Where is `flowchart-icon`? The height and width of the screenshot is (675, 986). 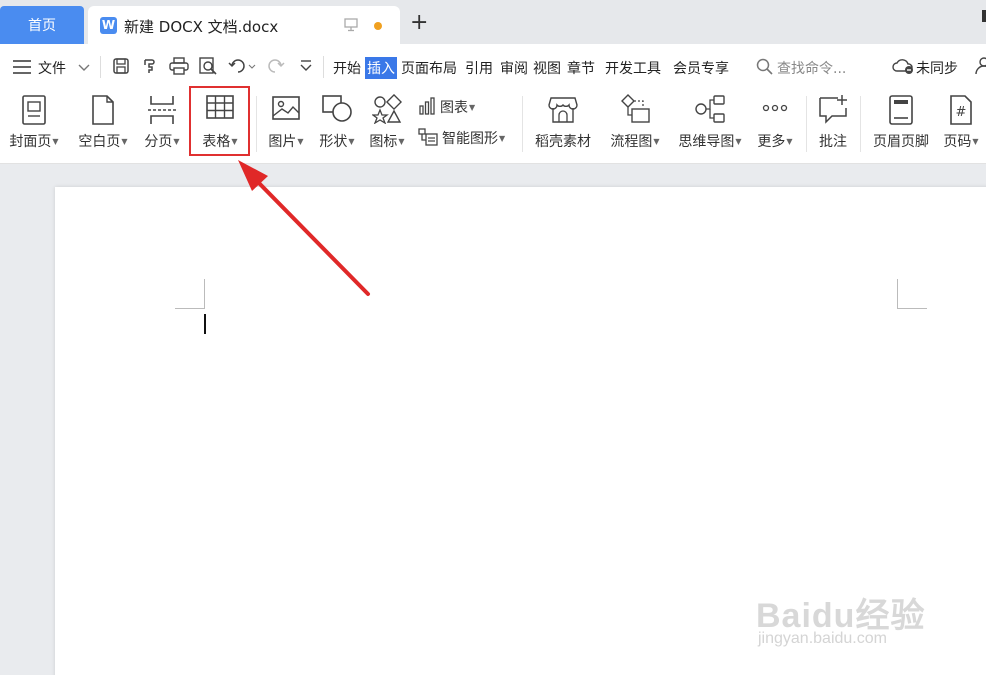
flowchart-icon is located at coordinates (635, 108).